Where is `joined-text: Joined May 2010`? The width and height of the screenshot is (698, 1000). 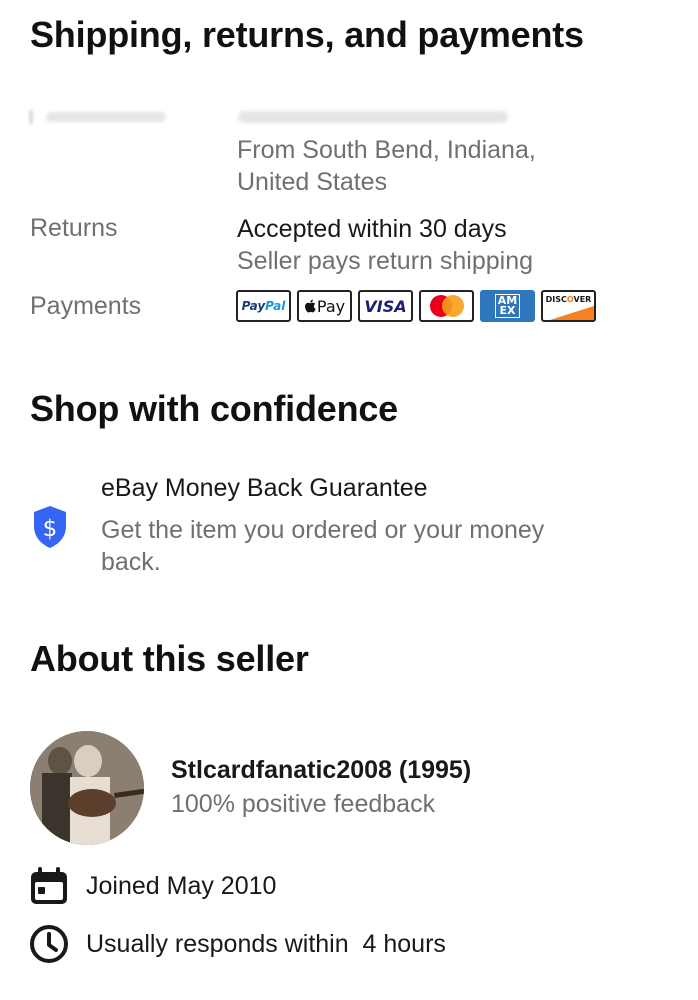
joined-text: Joined May 2010 is located at coordinates (181, 885).